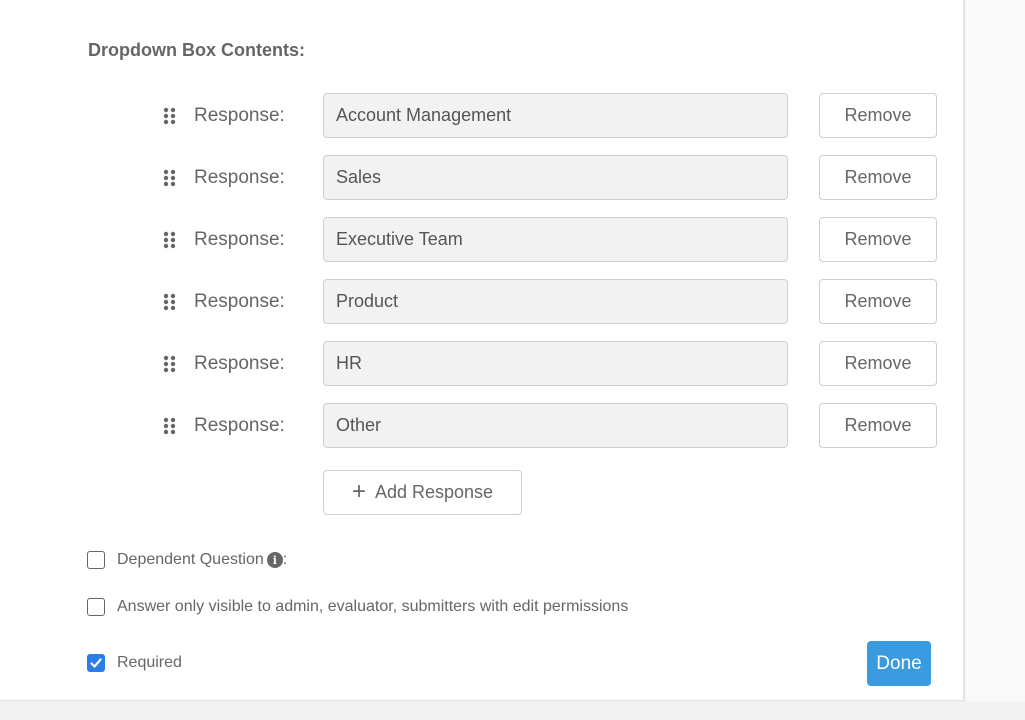  I want to click on done-button: Done, so click(899, 663).